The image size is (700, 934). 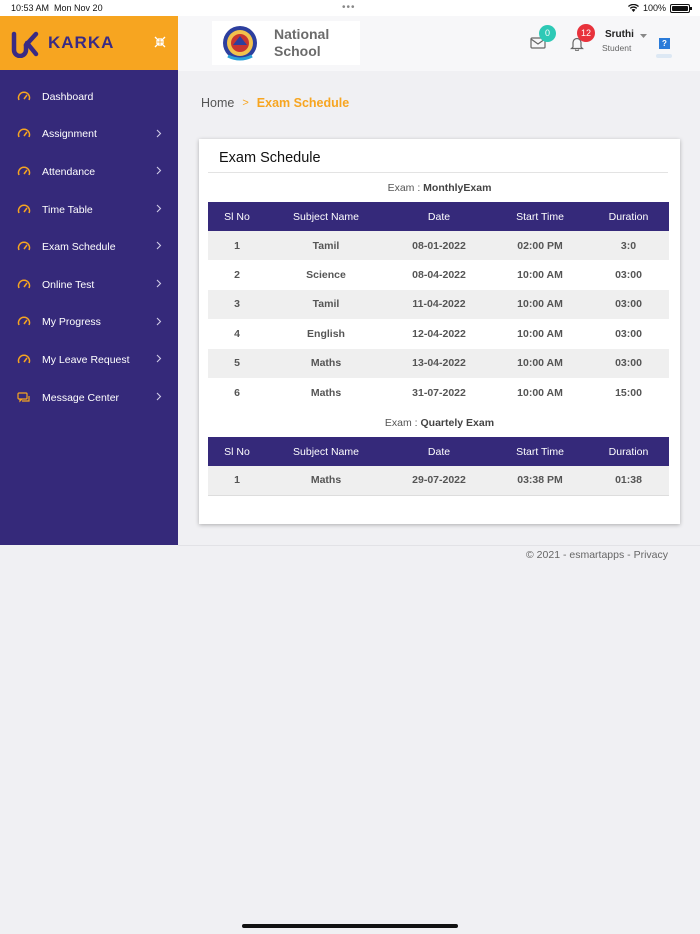 I want to click on multitask-dots: •••, so click(x=349, y=7).